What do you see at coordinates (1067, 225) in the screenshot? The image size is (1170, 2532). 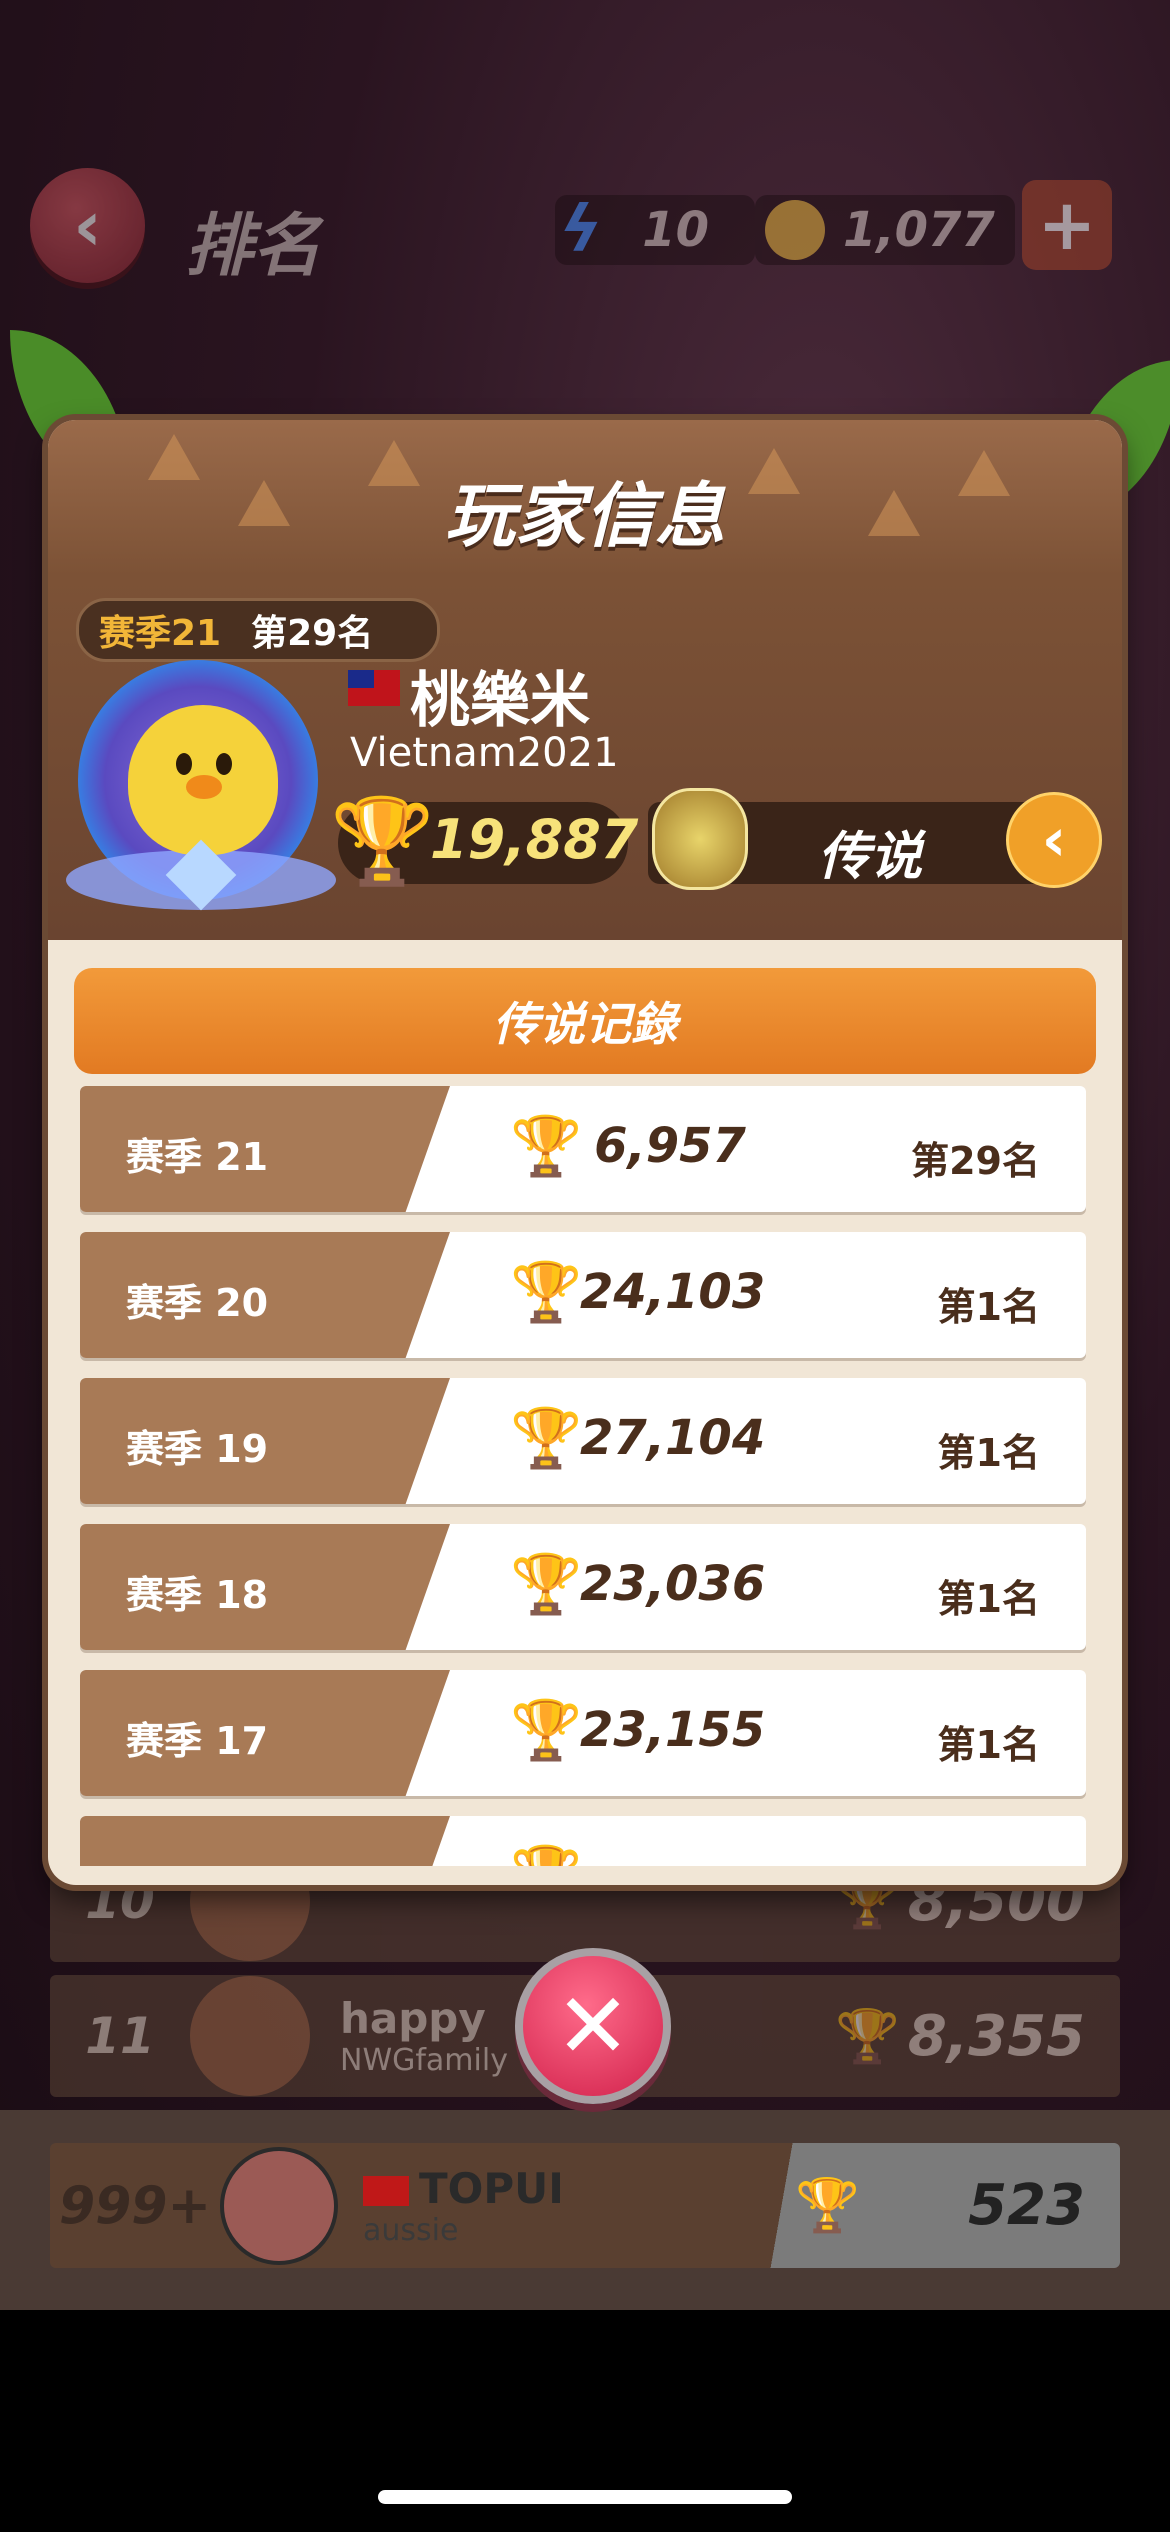 I see `add-coins-button: +` at bounding box center [1067, 225].